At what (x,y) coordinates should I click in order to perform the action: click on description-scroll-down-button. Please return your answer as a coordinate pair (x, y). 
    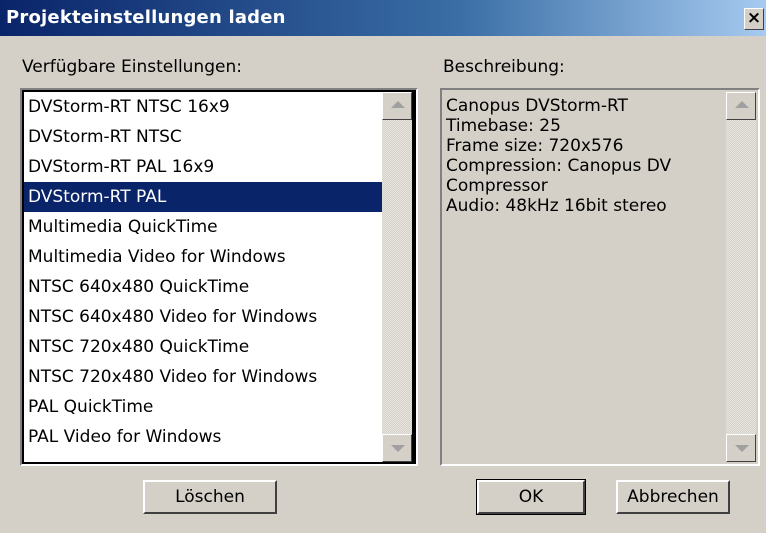
    Looking at the image, I should click on (741, 448).